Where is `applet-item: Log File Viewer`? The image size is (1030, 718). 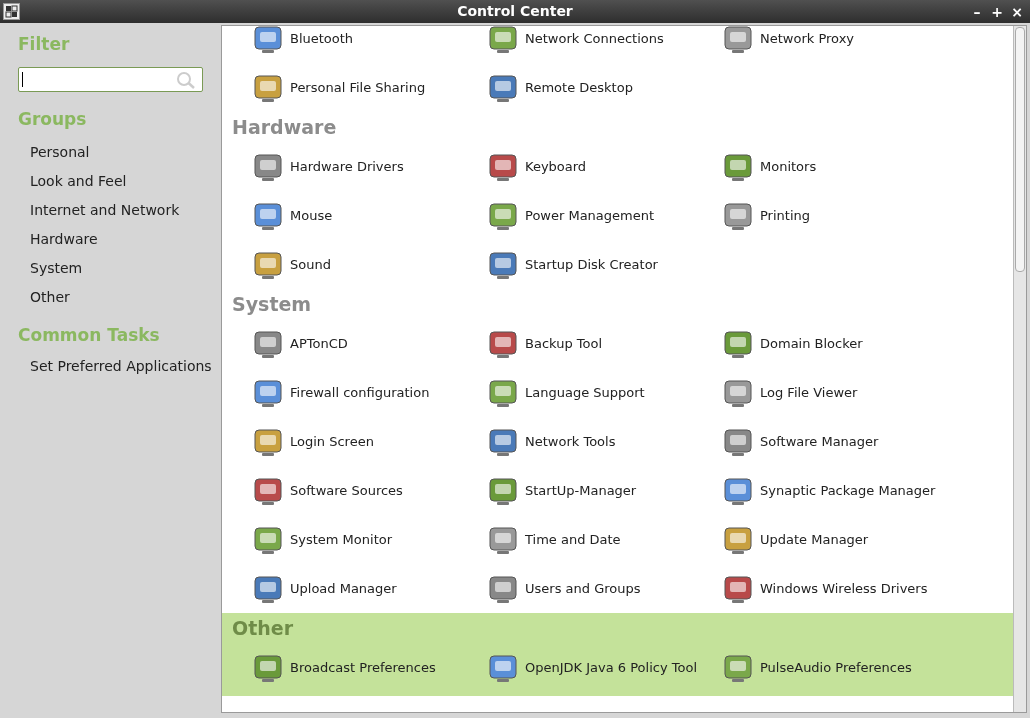
applet-item: Log File Viewer is located at coordinates (839, 392).